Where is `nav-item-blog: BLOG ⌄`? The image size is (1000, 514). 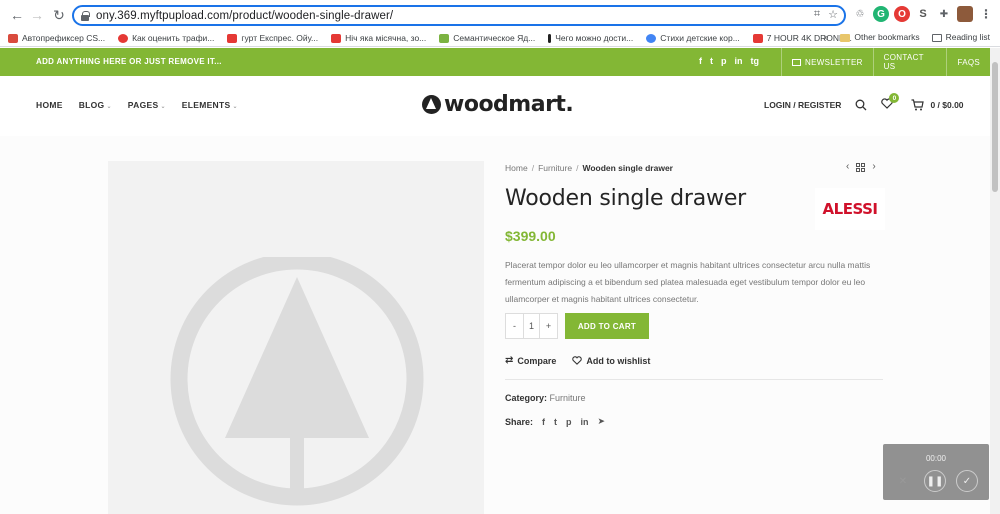
nav-item-blog: BLOG ⌄ is located at coordinates (95, 105).